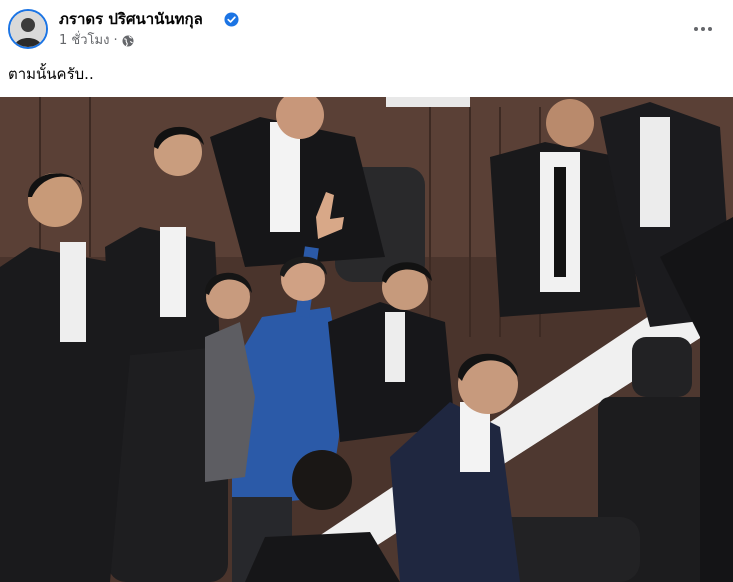  I want to click on post-meta: 1 ชั่วโมง ·, so click(96, 41).